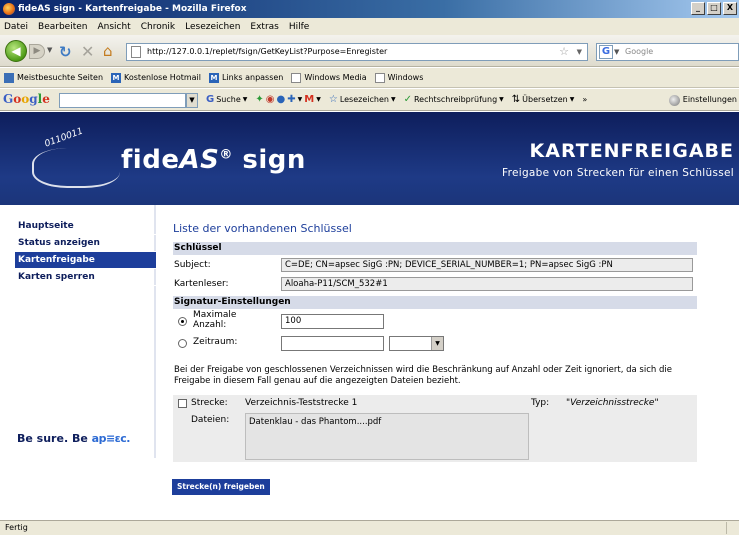 The height and width of the screenshot is (535, 739). What do you see at coordinates (454, 100) in the screenshot?
I see `spellcheck-button: ✓ Rechtschreibprüfung ▼` at bounding box center [454, 100].